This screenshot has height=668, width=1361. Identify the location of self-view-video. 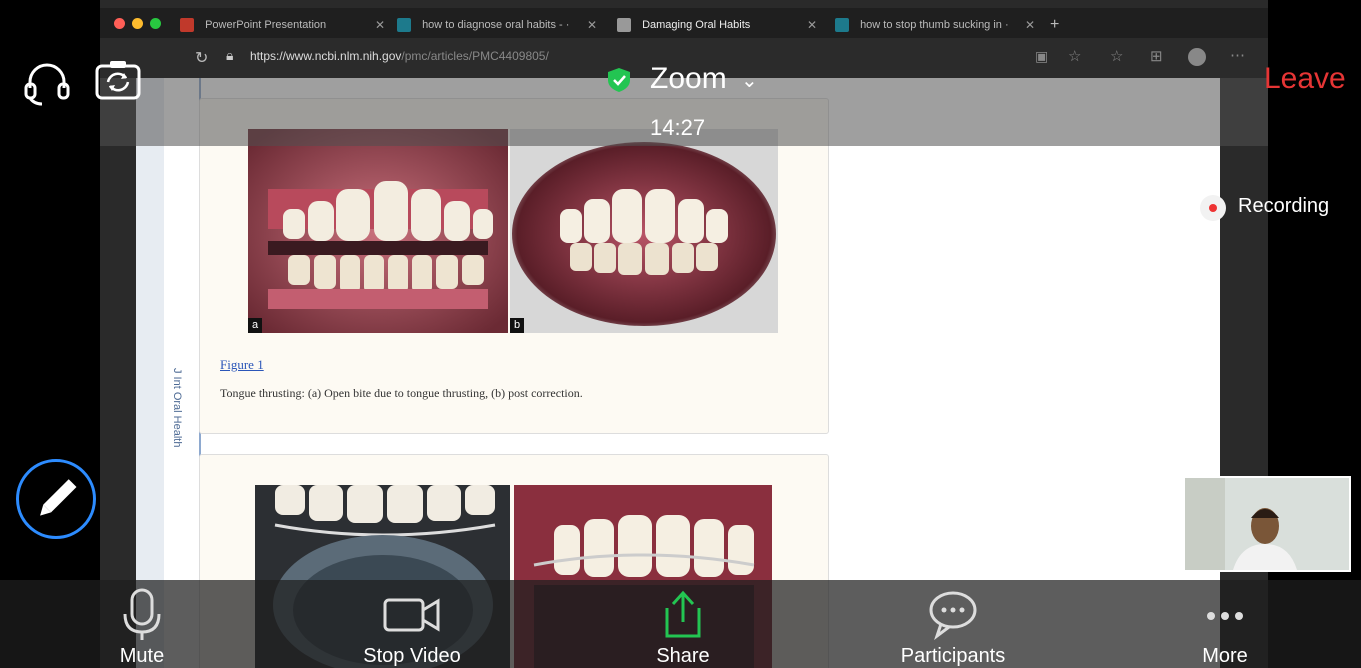
(1267, 524).